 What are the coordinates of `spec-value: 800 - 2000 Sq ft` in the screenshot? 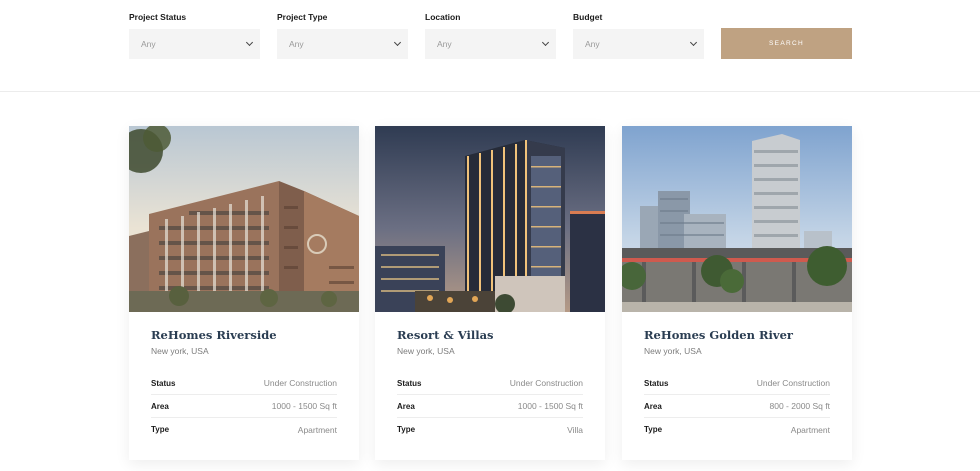 It's located at (800, 406).